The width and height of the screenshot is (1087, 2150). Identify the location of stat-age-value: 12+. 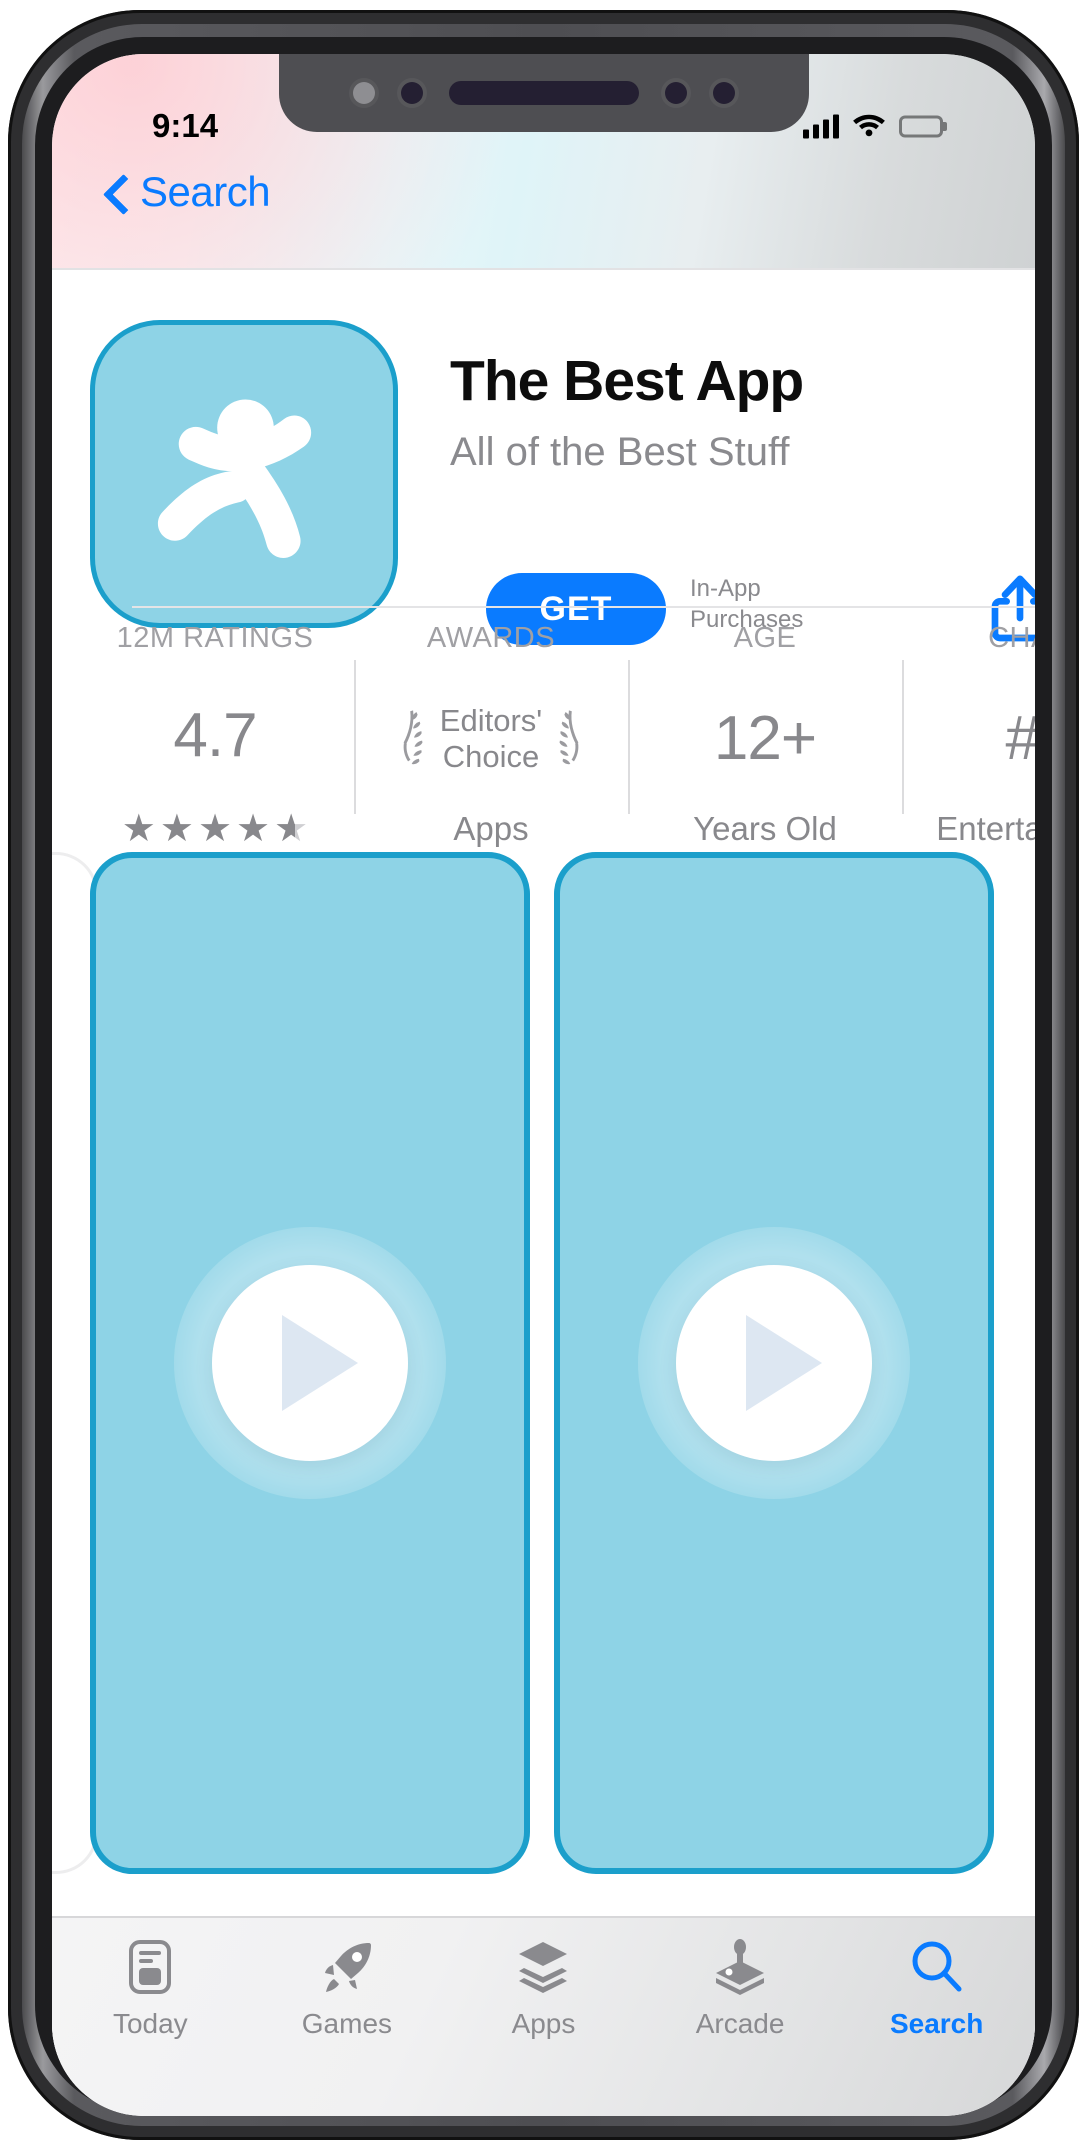
(765, 738).